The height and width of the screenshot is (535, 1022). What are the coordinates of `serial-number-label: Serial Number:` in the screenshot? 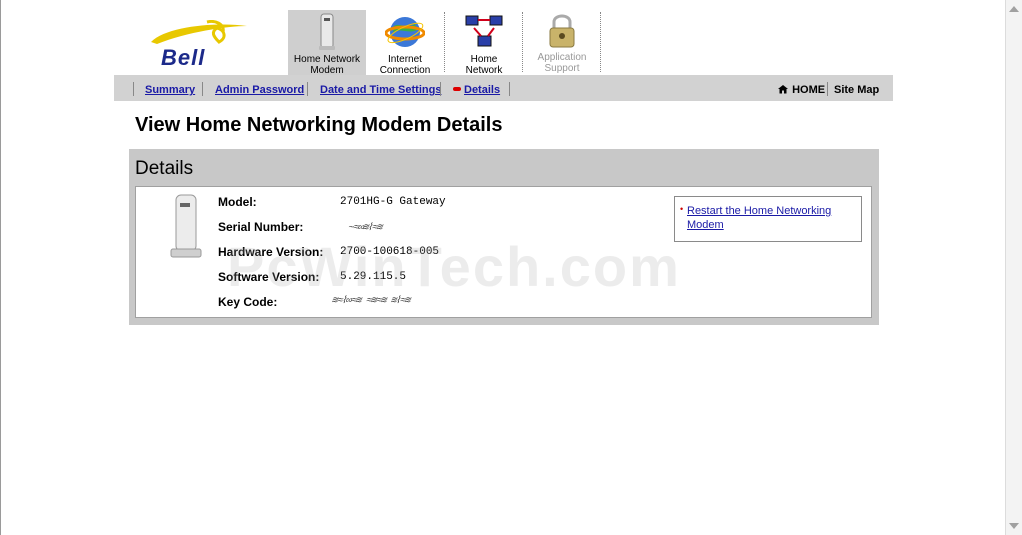 It's located at (261, 227).